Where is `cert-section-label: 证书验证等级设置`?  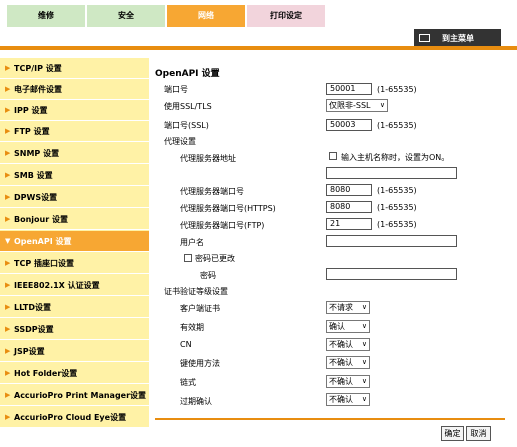 cert-section-label: 证书验证等级设置 is located at coordinates (196, 291).